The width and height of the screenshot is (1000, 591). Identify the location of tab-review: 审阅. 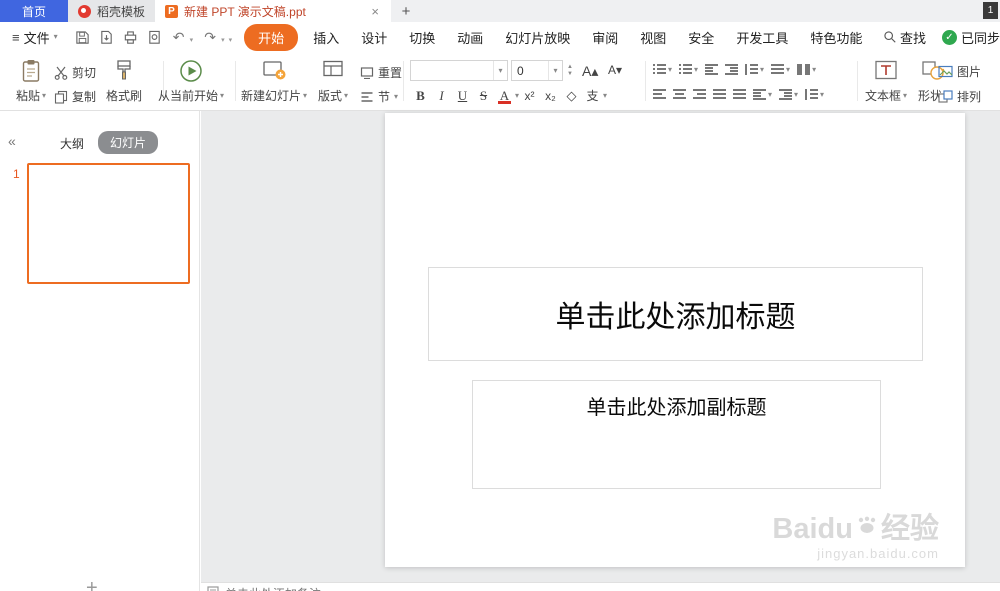
(605, 37).